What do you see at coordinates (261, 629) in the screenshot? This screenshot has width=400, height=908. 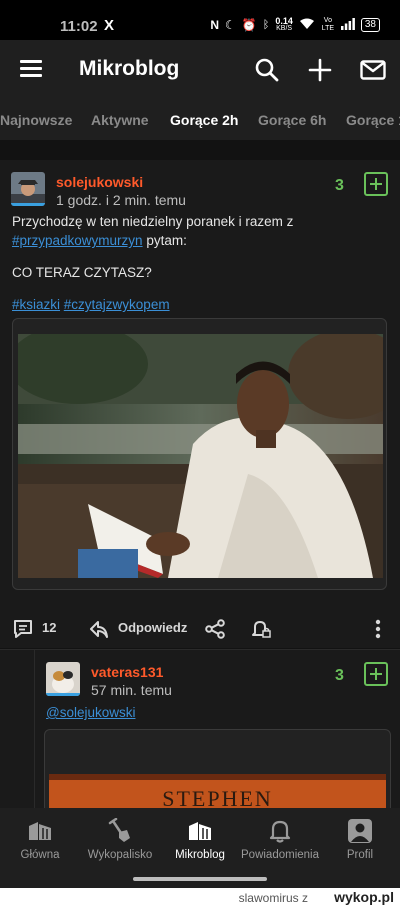 I see `notify-bell-lock-icon` at bounding box center [261, 629].